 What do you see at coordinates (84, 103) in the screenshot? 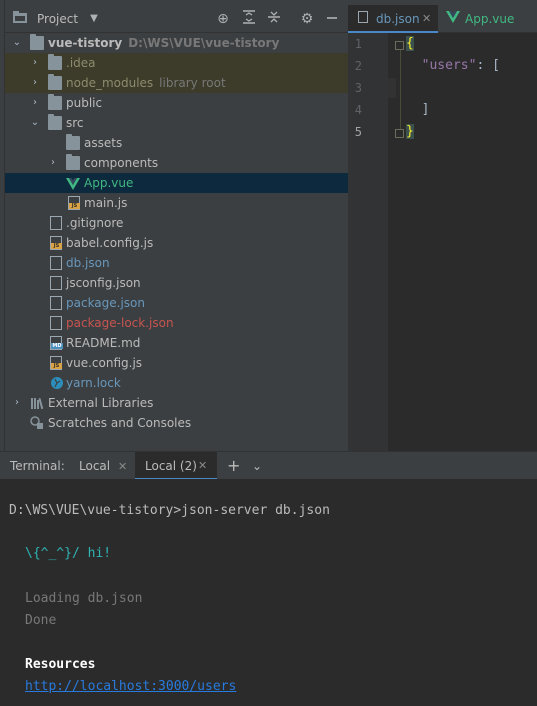
I see `tree-item-public-label: public` at bounding box center [84, 103].